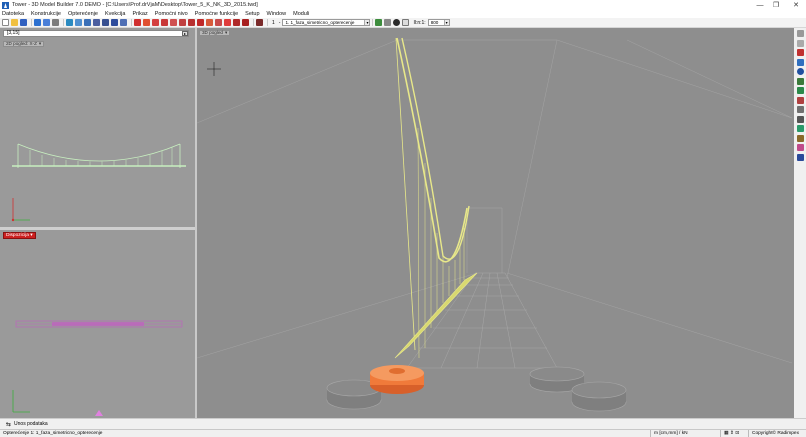 This screenshot has height=437, width=806. What do you see at coordinates (800, 81) in the screenshot?
I see `select-icon` at bounding box center [800, 81].